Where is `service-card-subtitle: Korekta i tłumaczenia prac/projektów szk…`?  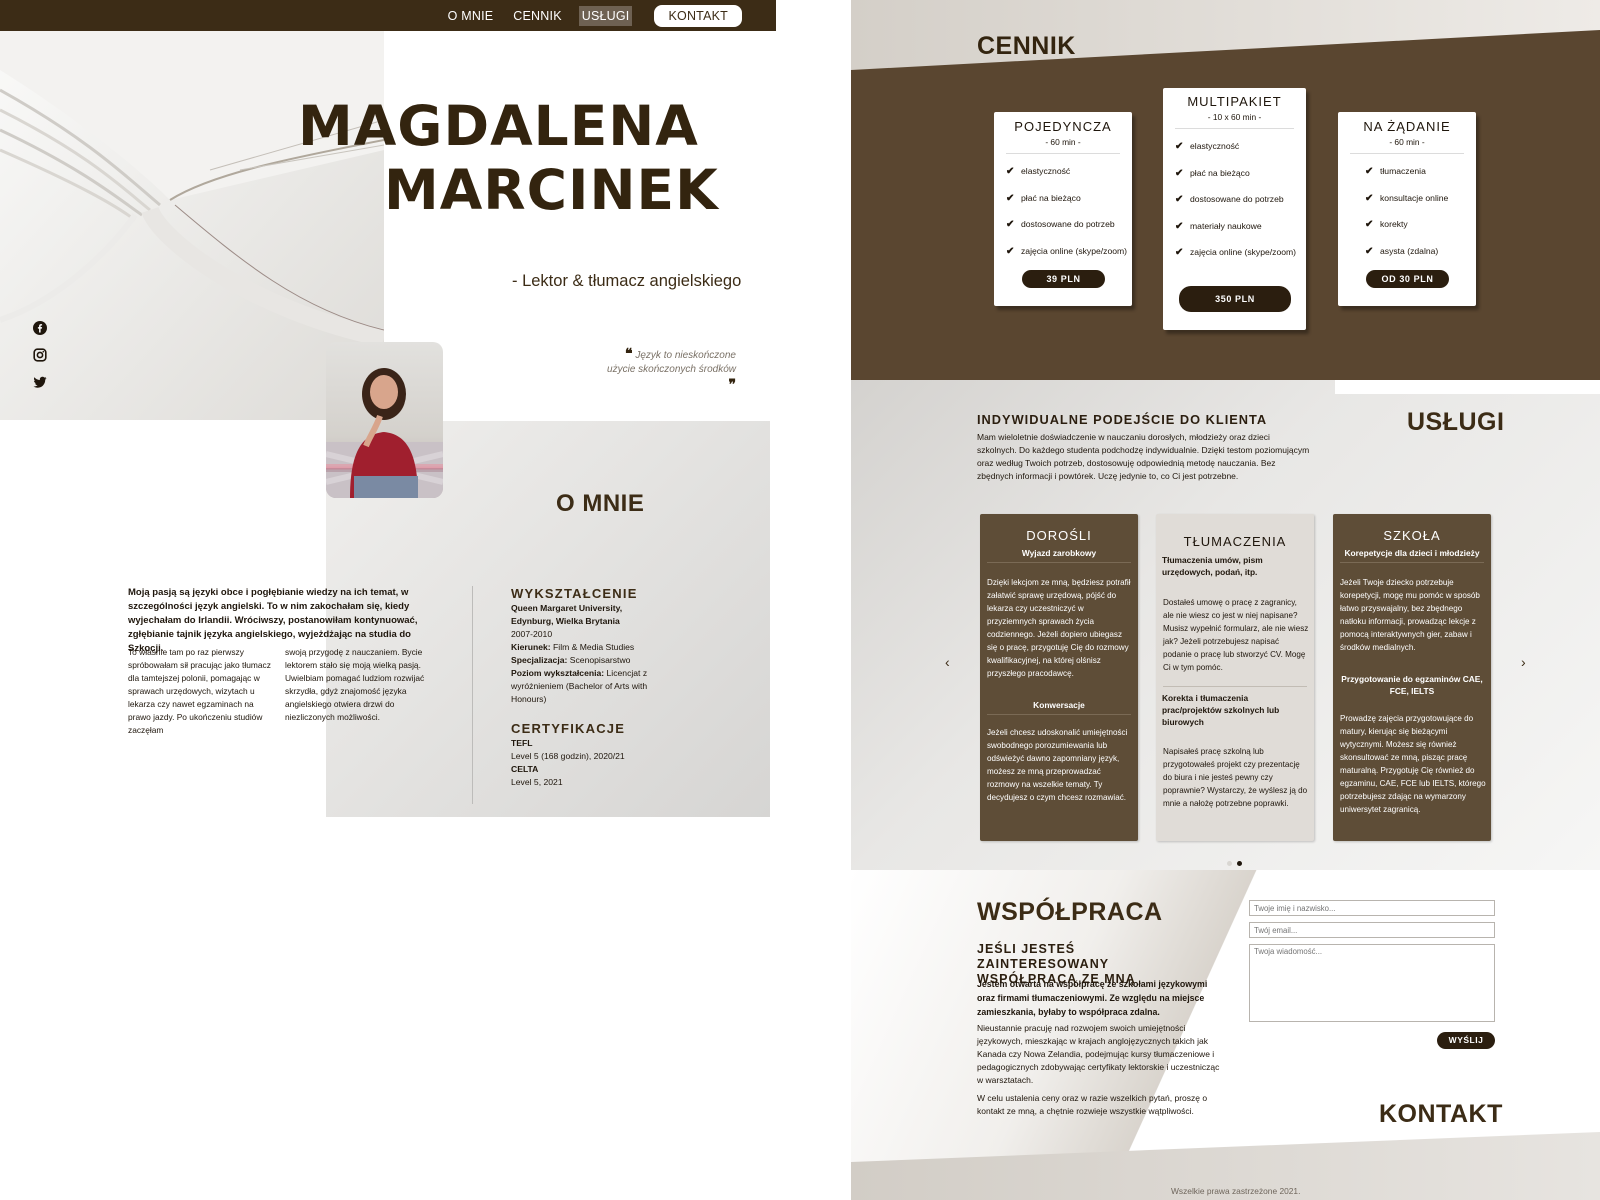
service-card-subtitle: Korekta i tłumaczenia prac/projektów szk… is located at coordinates (1221, 710).